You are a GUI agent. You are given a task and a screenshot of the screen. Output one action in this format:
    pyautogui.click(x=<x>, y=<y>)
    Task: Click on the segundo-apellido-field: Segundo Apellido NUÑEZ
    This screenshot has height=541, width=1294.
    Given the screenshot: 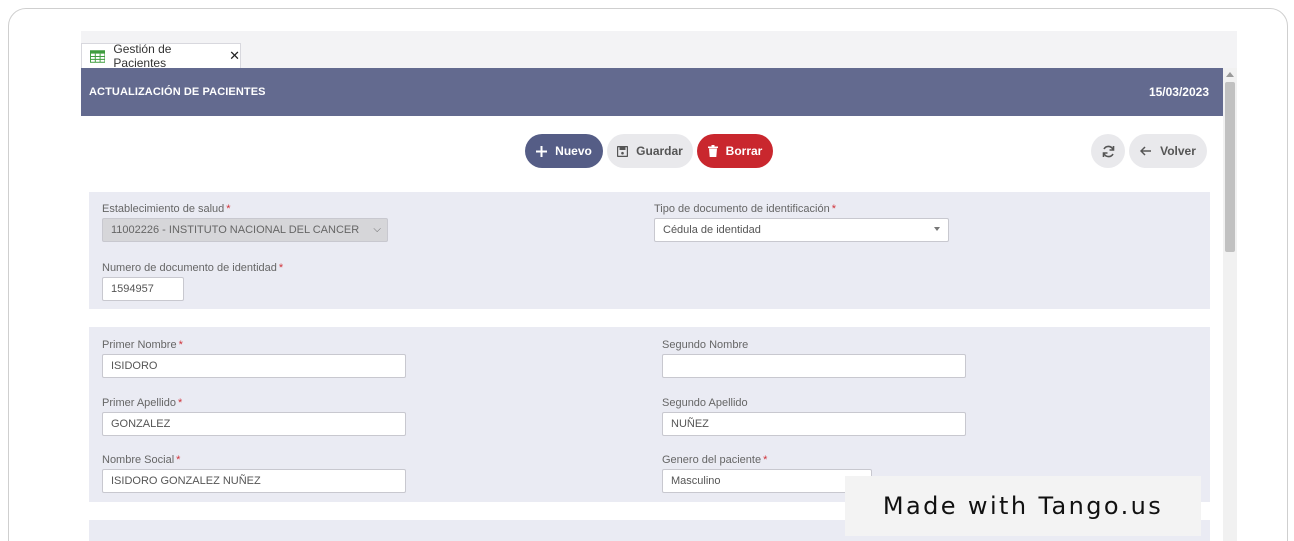 What is the action you would take?
    pyautogui.click(x=814, y=416)
    